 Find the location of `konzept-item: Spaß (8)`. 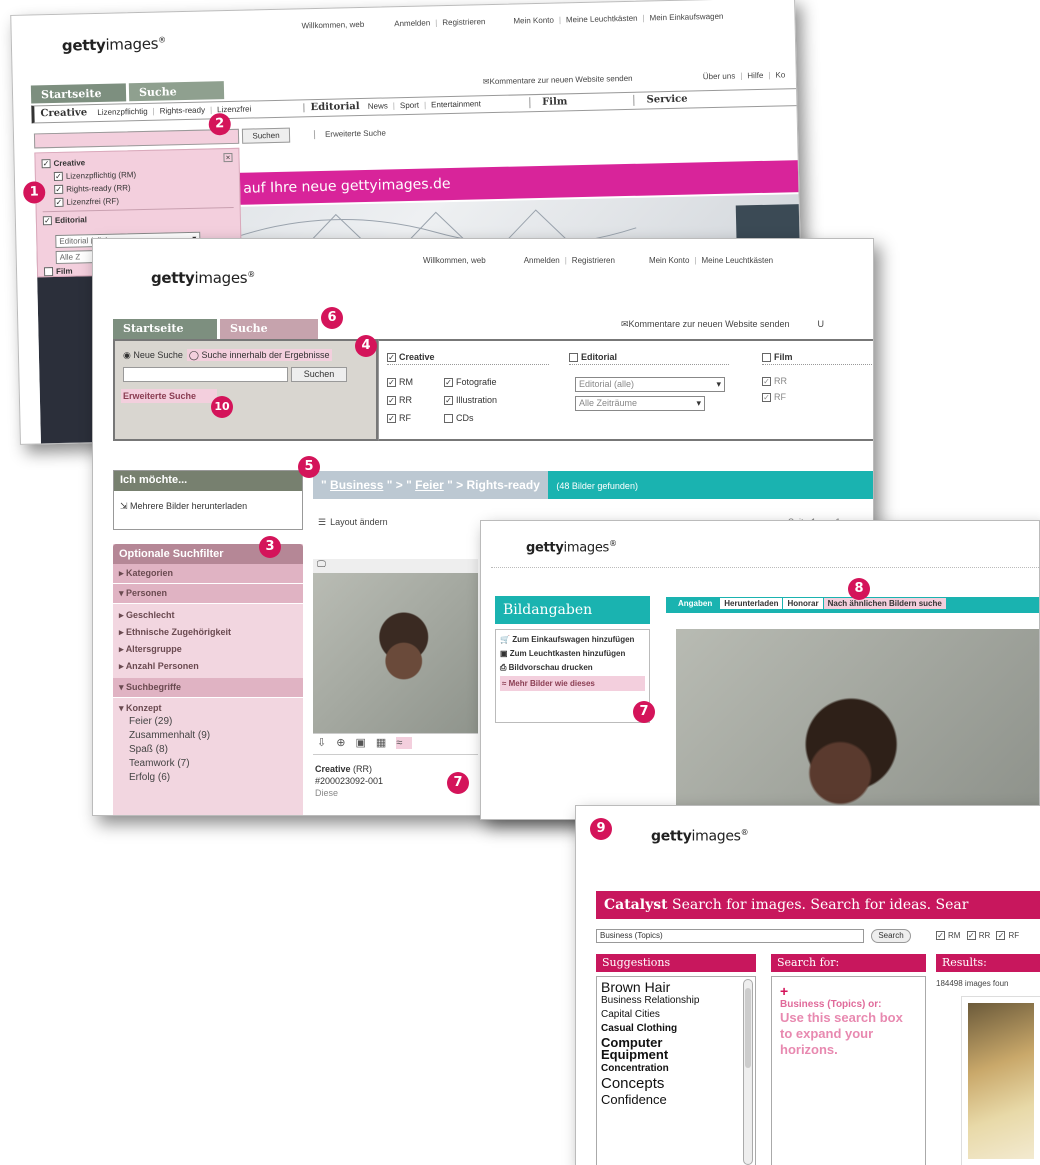

konzept-item: Spaß (8) is located at coordinates (213, 750).